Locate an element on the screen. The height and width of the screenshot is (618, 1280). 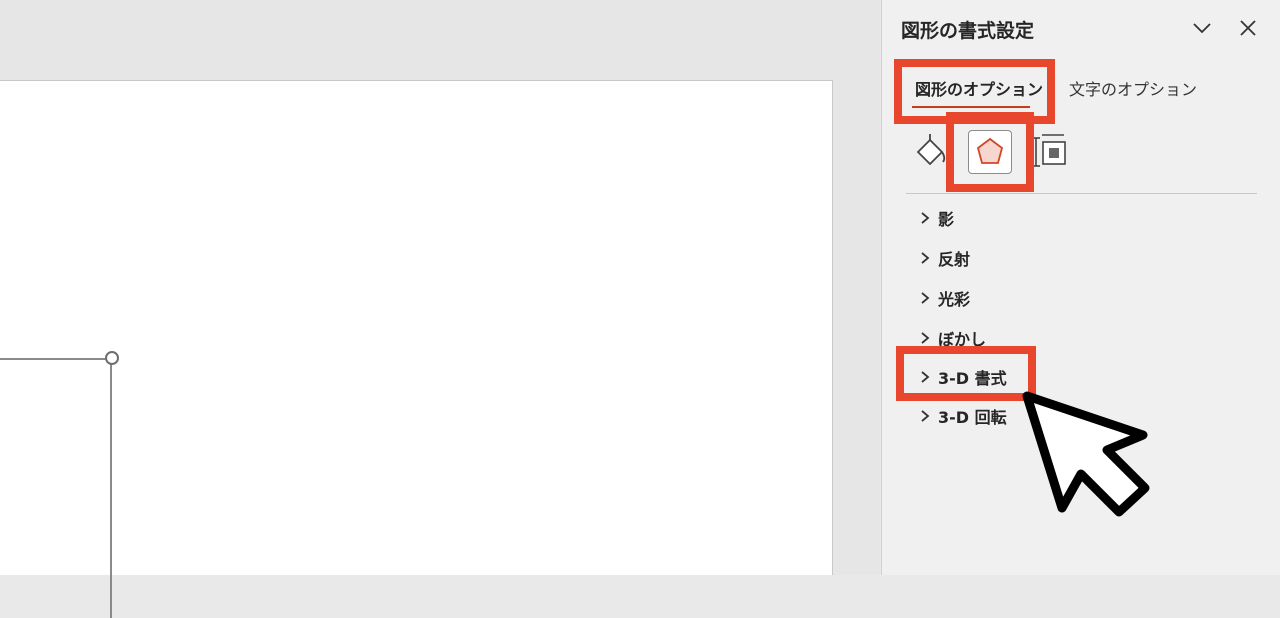
pane-title: 図形の書式設定 is located at coordinates (968, 31).